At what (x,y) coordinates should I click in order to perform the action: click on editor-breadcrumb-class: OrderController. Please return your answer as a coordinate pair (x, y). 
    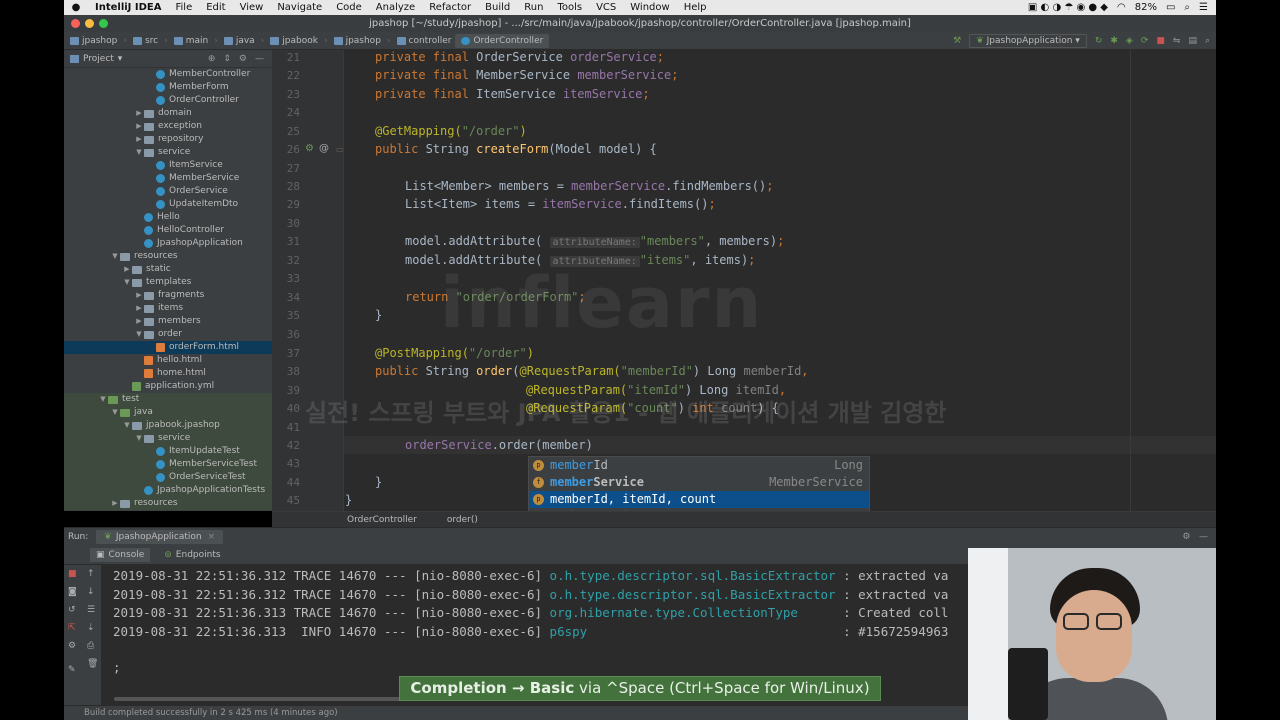
    Looking at the image, I should click on (382, 520).